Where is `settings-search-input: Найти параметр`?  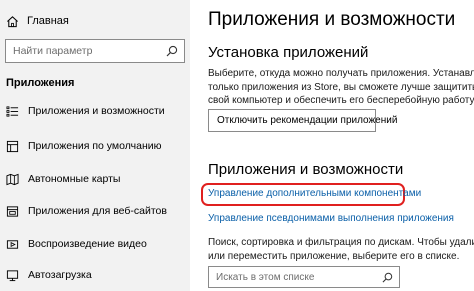
settings-search-input: Найти параметр is located at coordinates (95, 51).